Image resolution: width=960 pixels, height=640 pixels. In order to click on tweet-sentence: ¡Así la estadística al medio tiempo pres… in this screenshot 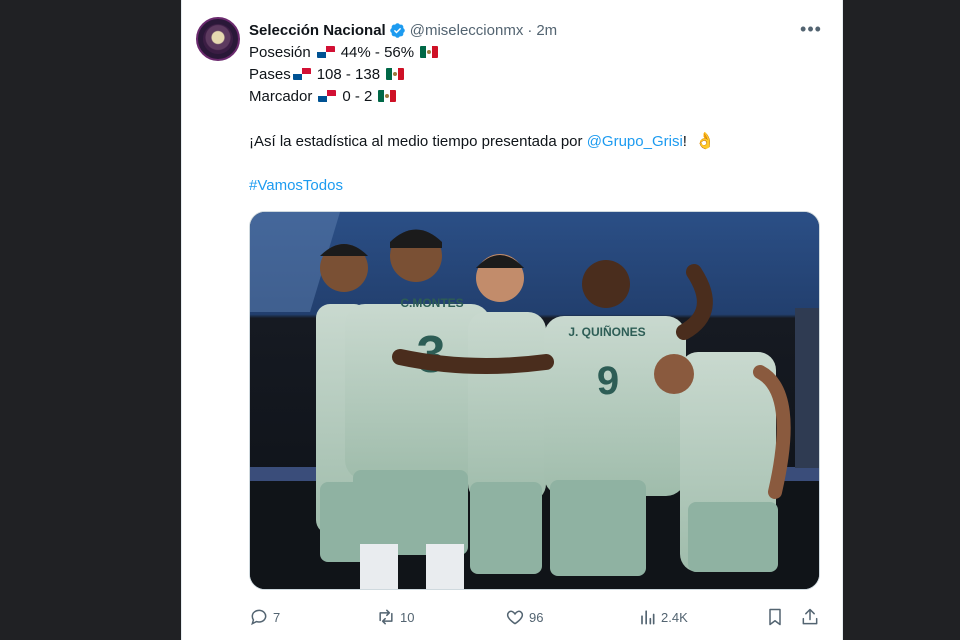, I will do `click(482, 141)`.